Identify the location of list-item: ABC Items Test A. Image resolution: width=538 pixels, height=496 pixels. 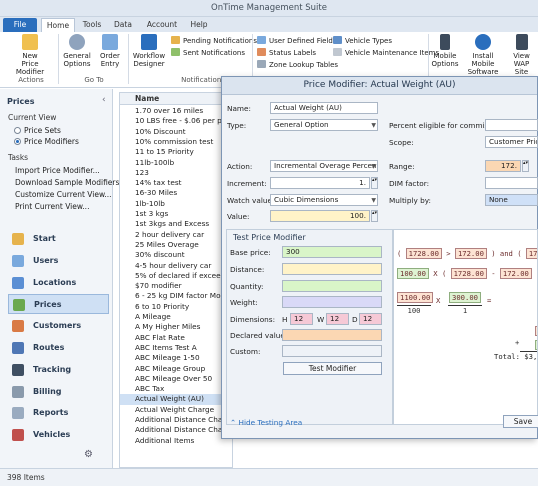
(176, 348).